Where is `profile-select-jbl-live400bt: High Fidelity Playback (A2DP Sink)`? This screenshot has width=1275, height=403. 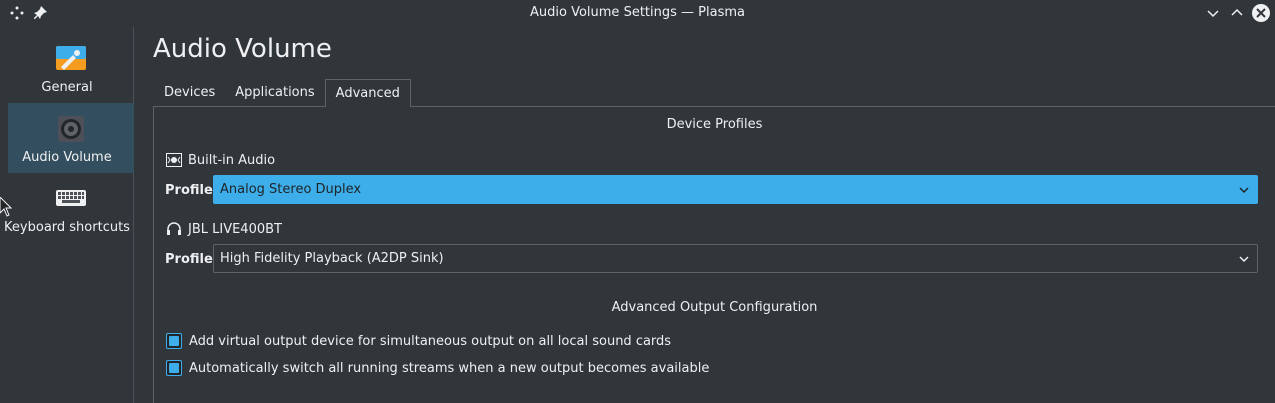
profile-select-jbl-live400bt: High Fidelity Playback (A2DP Sink) is located at coordinates (735, 258).